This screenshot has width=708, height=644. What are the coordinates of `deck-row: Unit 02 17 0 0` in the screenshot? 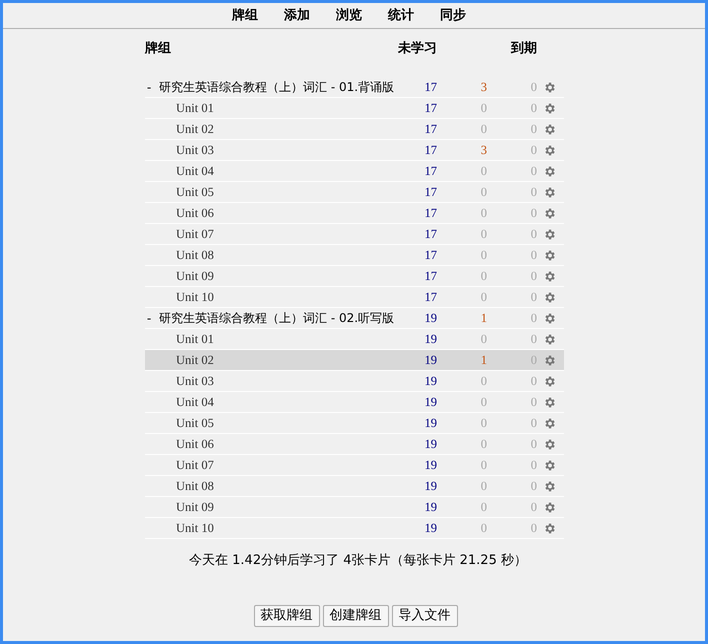 It's located at (354, 129).